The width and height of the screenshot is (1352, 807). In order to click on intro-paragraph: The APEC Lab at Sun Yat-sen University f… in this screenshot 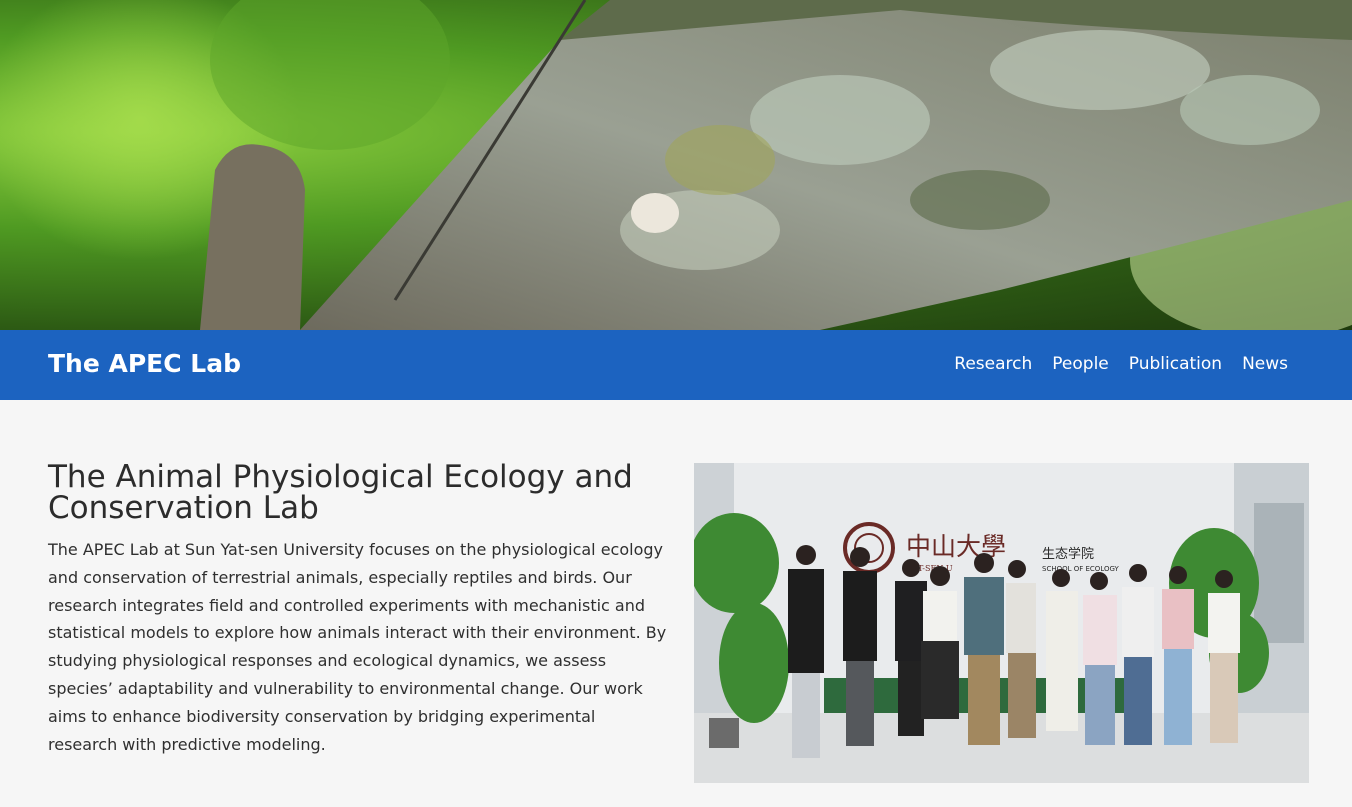, I will do `click(357, 647)`.